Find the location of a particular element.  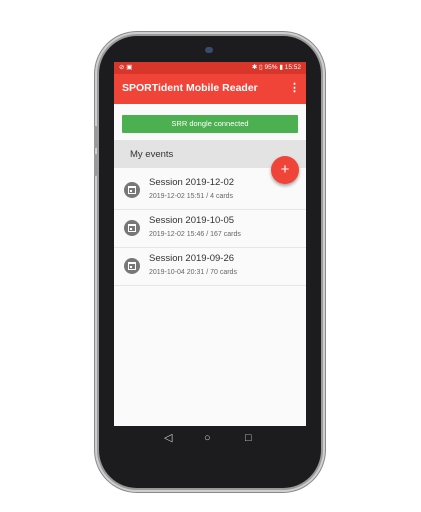

event-name: Session 2019-10-05 is located at coordinates (192, 220).